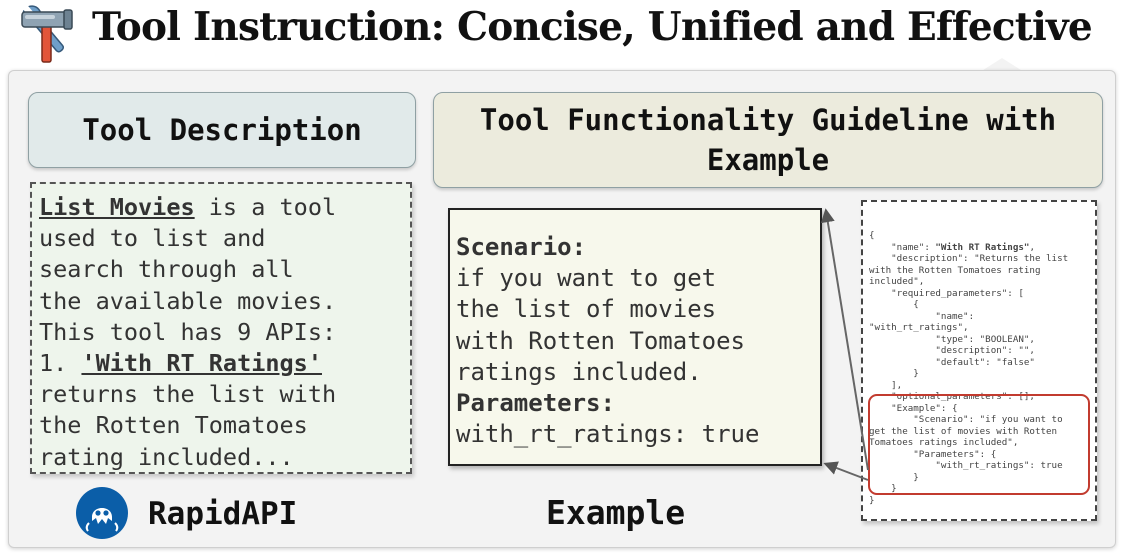  I want to click on json-name-value: "With RT Ratings", so click(982, 247).